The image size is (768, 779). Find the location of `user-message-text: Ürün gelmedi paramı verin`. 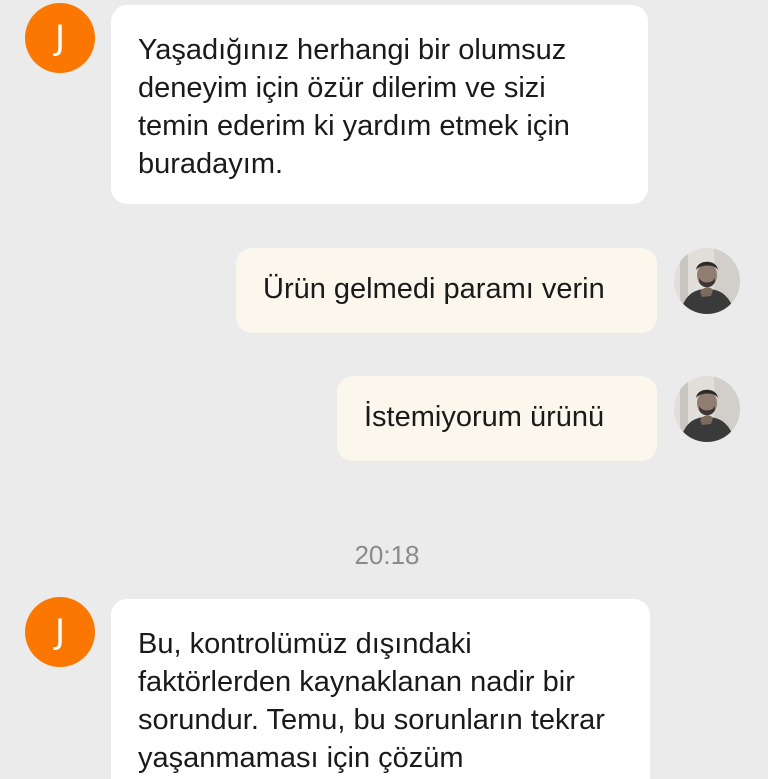

user-message-text: Ürün gelmedi paramı verin is located at coordinates (434, 289).